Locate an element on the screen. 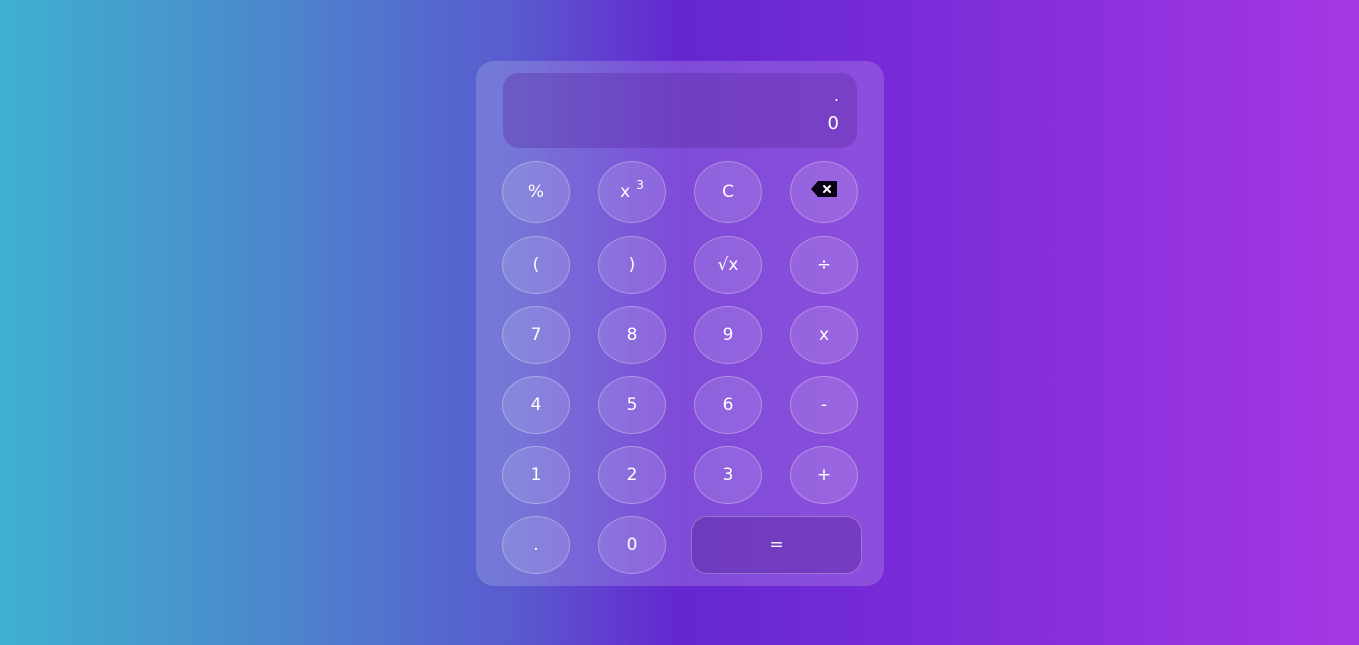 This screenshot has width=1359, height=645. equals-label: = is located at coordinates (776, 545).